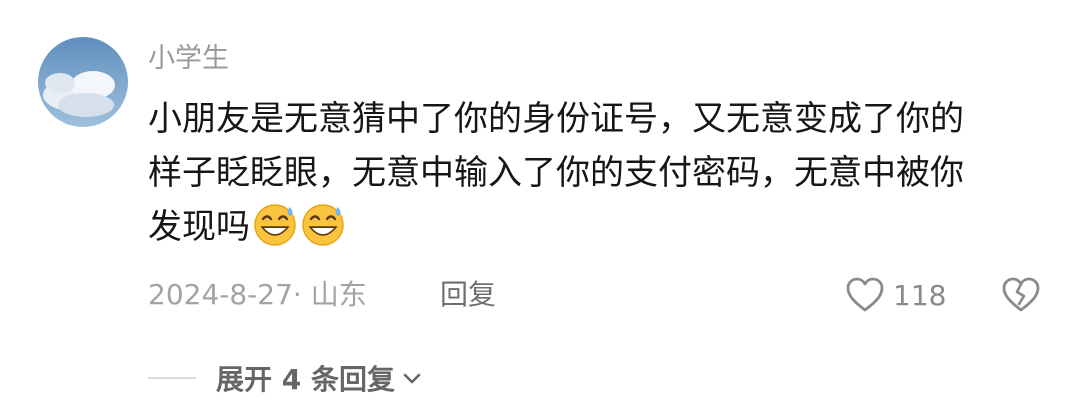 The image size is (1080, 420). I want to click on avatar, so click(83, 82).